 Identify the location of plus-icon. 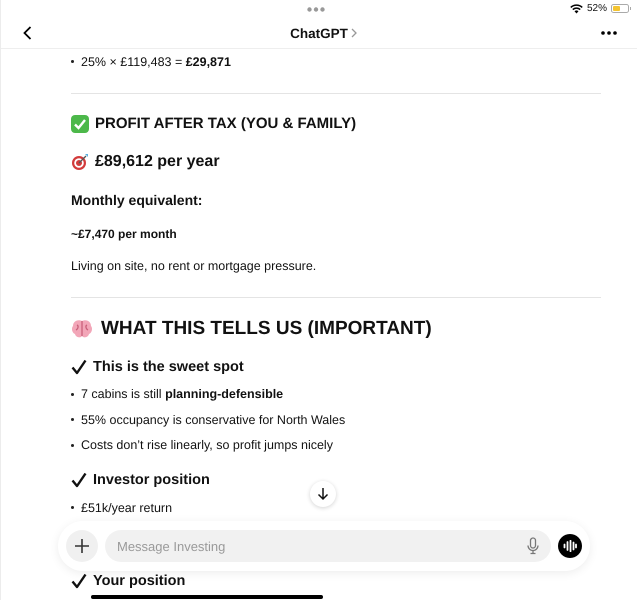
(82, 546).